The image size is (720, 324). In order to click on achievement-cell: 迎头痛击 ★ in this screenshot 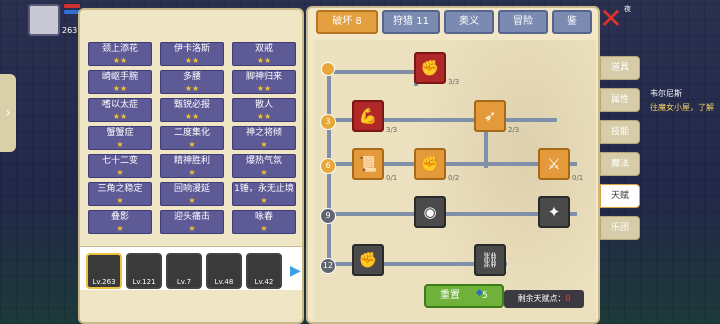, I will do `click(192, 222)`.